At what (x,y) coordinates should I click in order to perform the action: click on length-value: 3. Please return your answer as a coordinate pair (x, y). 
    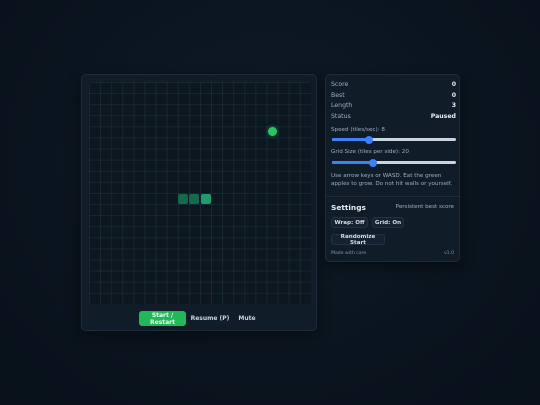
    Looking at the image, I should click on (453, 105).